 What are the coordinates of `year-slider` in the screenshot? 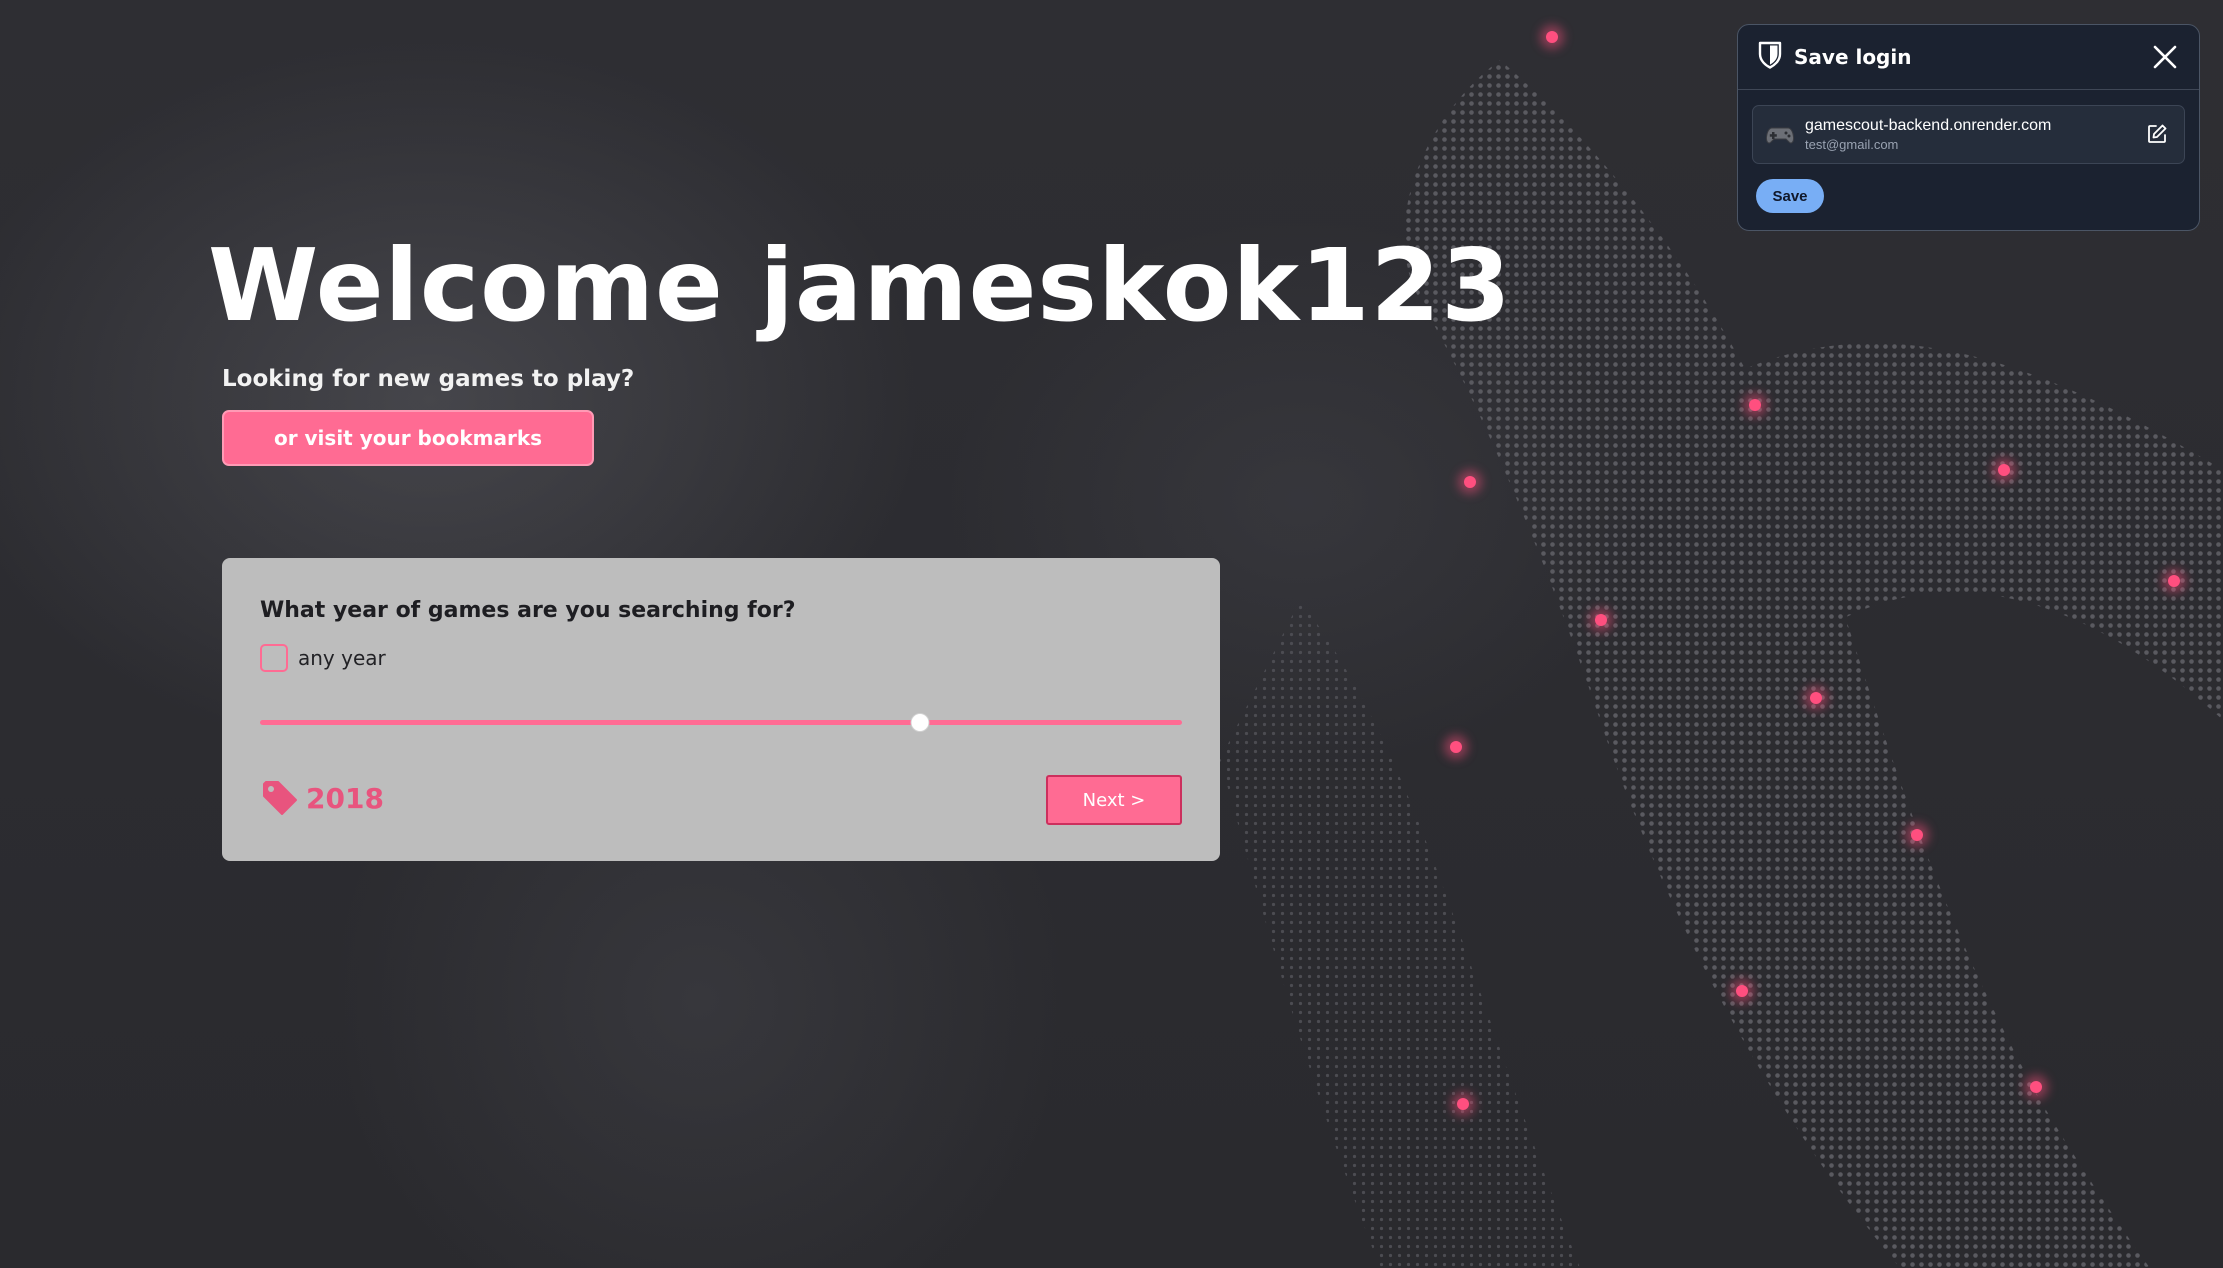 It's located at (721, 722).